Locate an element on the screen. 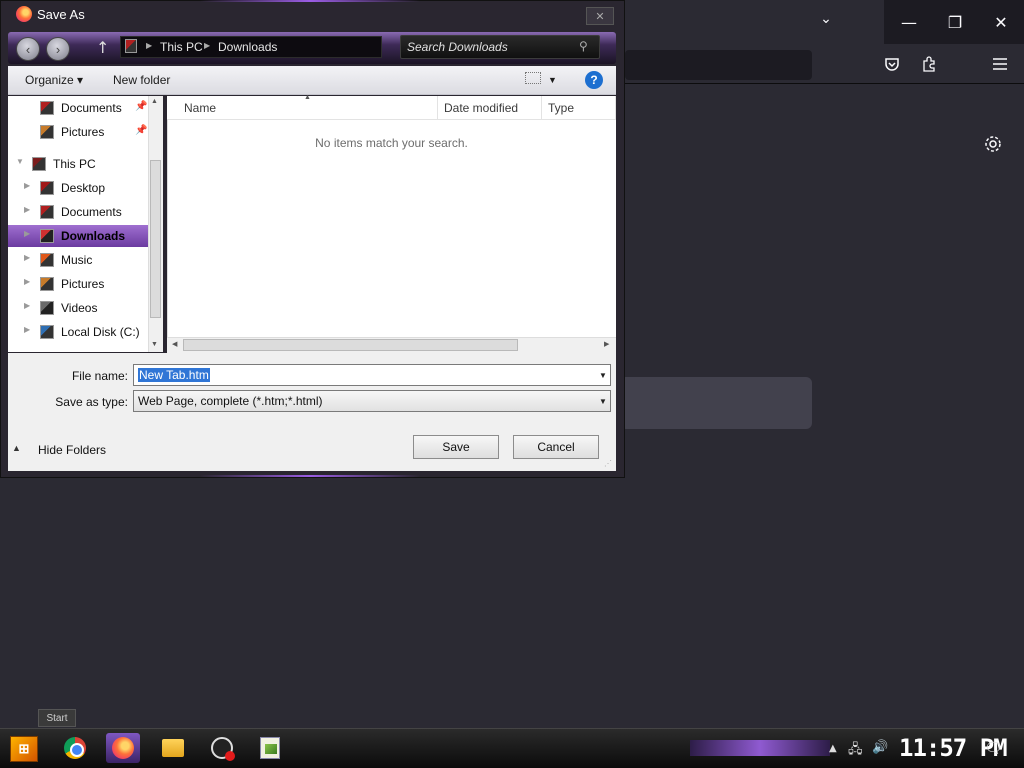 The height and width of the screenshot is (768, 1024). nav-item-downloads: ▶ Downloads is located at coordinates (78, 236).